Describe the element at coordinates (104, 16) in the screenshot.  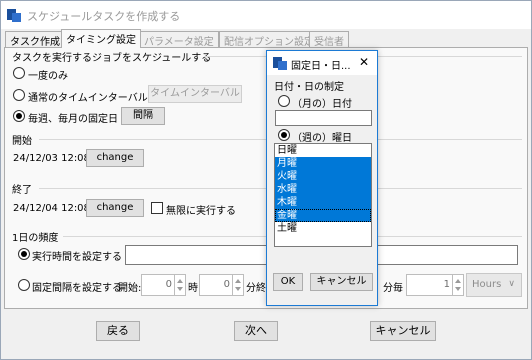
I see `window-title: スケジュールタスクを作成する` at that location.